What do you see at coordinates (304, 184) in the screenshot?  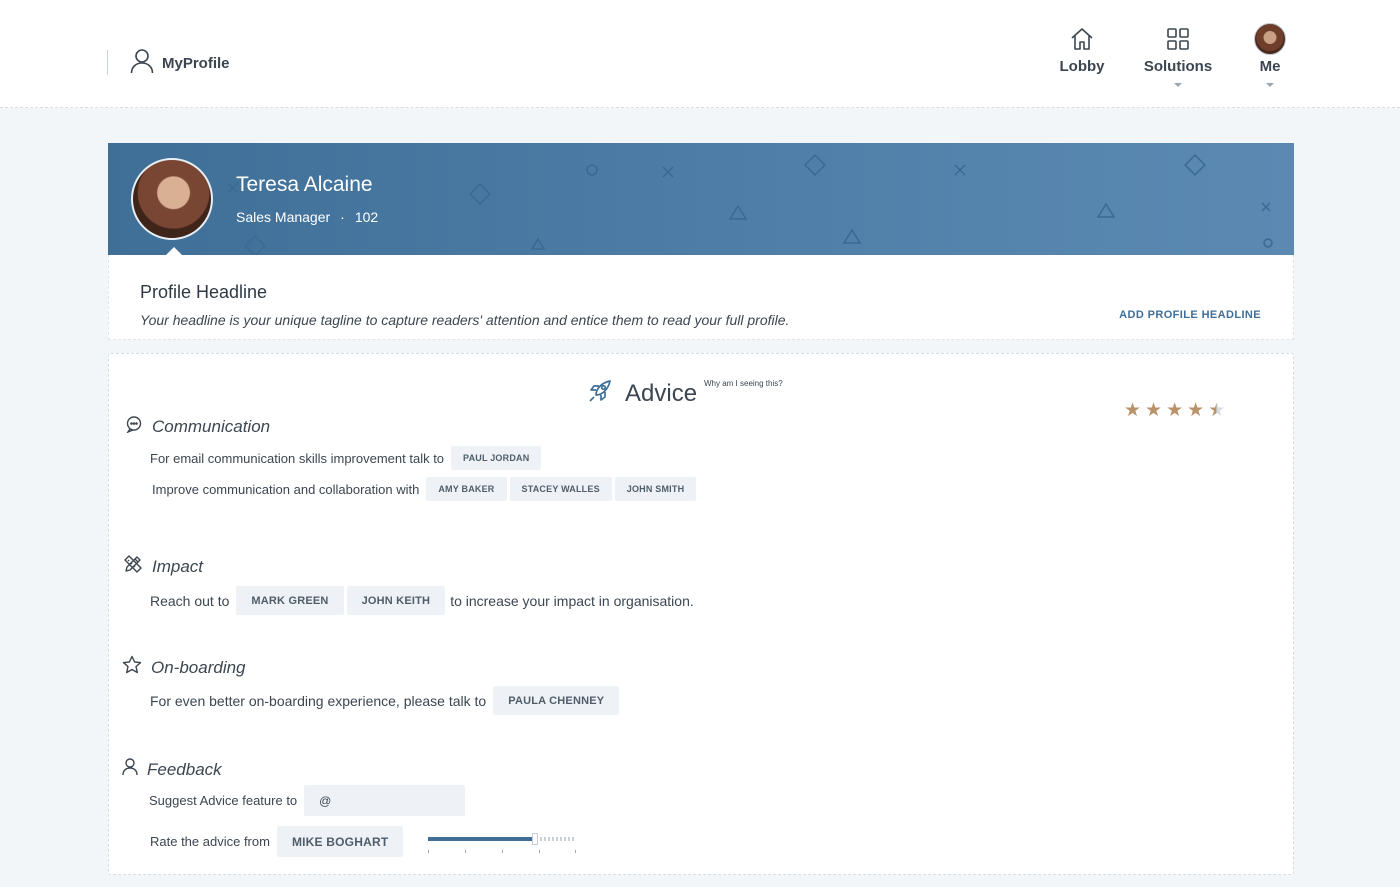 I see `profile-name: Teresa Alcaine` at bounding box center [304, 184].